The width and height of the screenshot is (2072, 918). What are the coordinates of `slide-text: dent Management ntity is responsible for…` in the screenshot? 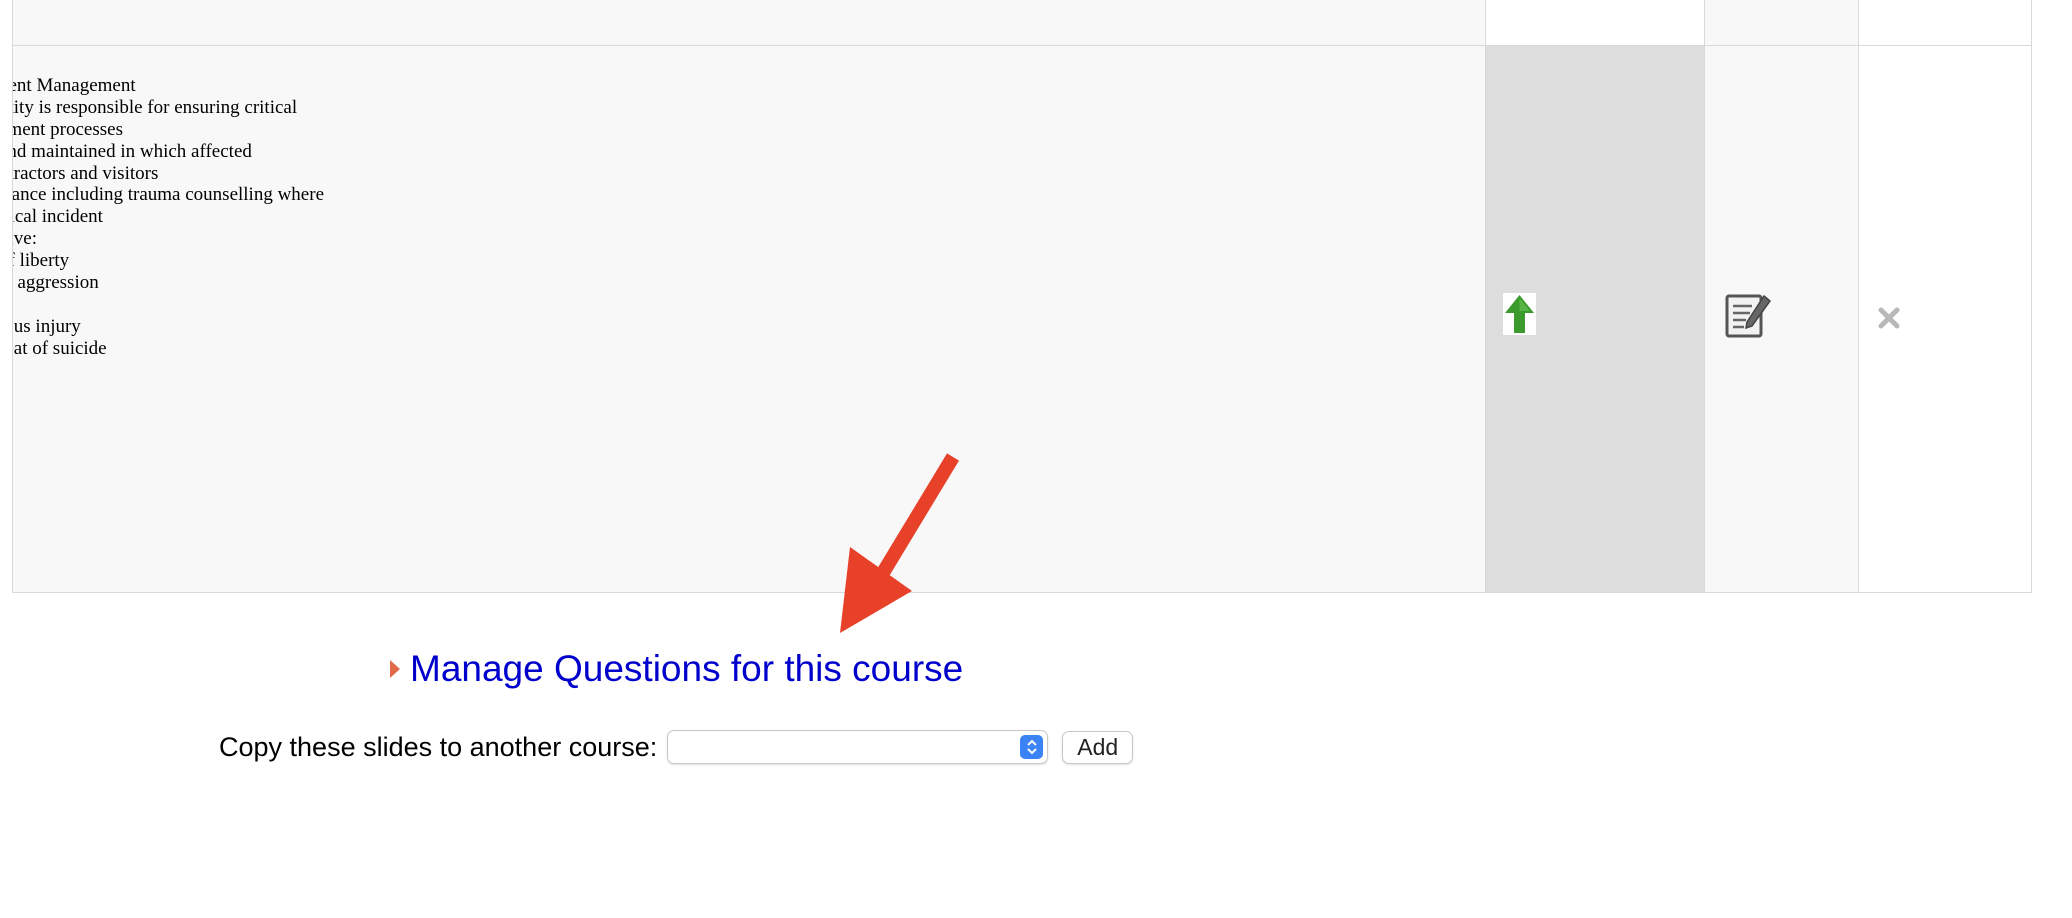 It's located at (336, 217).